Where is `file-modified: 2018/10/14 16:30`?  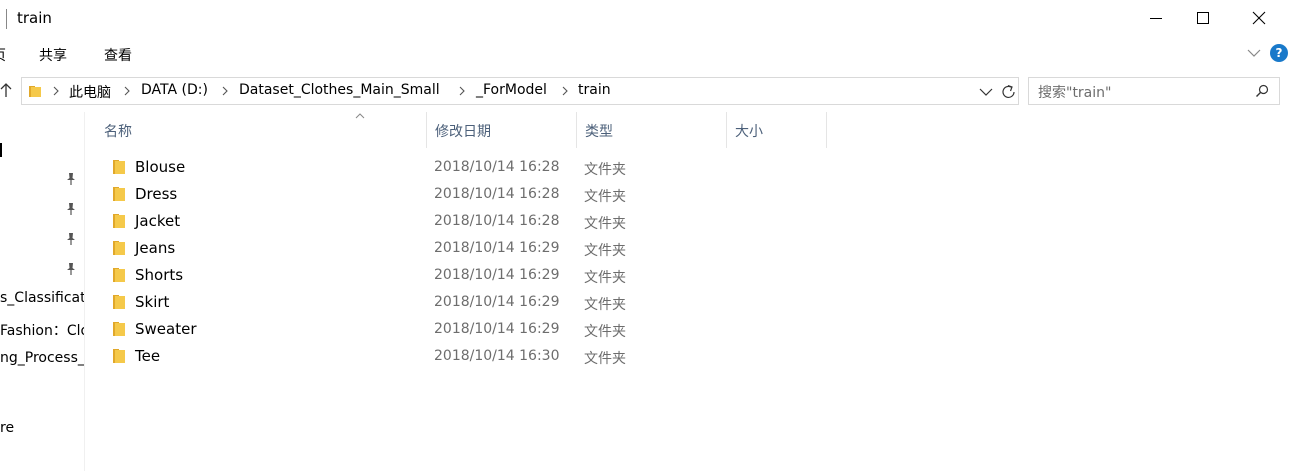
file-modified: 2018/10/14 16:30 is located at coordinates (497, 356).